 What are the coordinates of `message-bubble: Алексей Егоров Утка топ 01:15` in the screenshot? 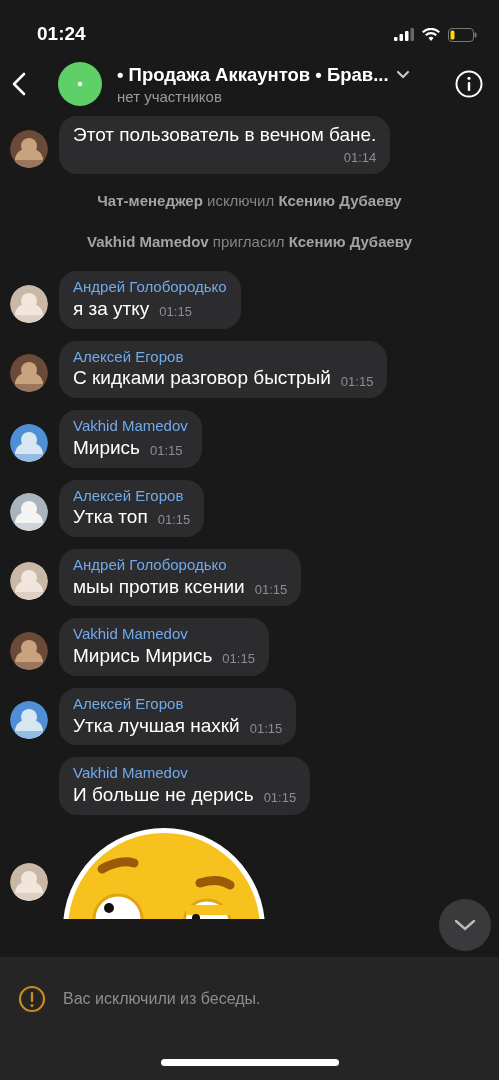 It's located at (132, 508).